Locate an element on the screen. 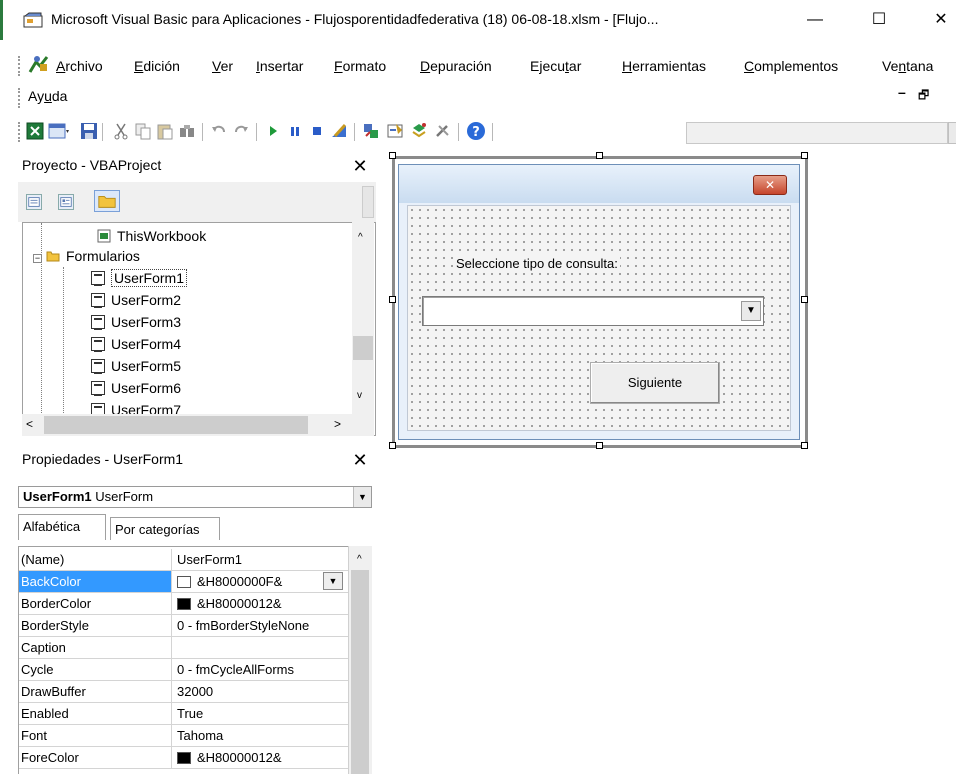 This screenshot has height=774, width=956. close-button: ✕ is located at coordinates (941, 20).